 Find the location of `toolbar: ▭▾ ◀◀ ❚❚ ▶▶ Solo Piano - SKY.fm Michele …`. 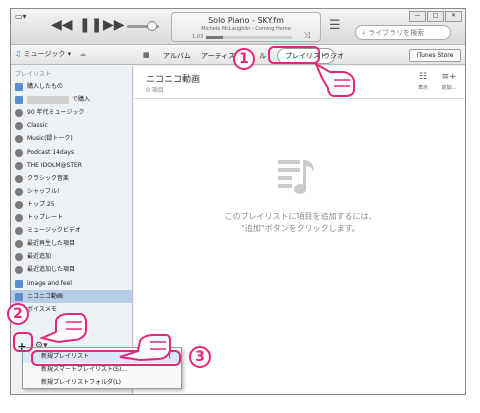

toolbar: ▭▾ ◀◀ ❚❚ ▶▶ Solo Piano - SKY.fm Michele … is located at coordinates (238, 27).